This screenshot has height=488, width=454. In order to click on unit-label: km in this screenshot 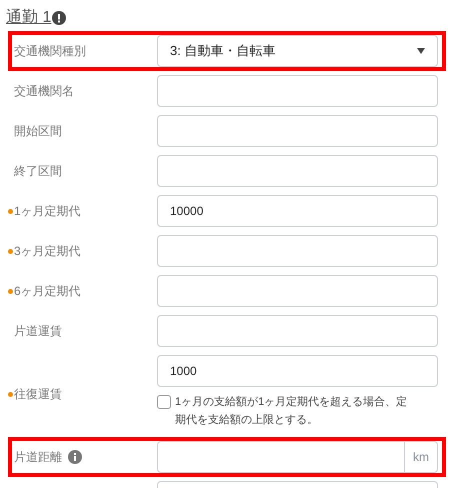, I will do `click(420, 457)`.